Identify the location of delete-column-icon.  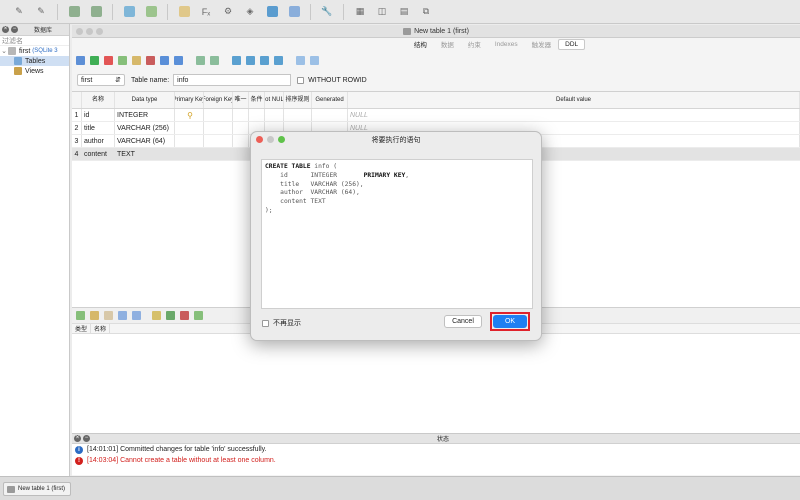
(150, 60).